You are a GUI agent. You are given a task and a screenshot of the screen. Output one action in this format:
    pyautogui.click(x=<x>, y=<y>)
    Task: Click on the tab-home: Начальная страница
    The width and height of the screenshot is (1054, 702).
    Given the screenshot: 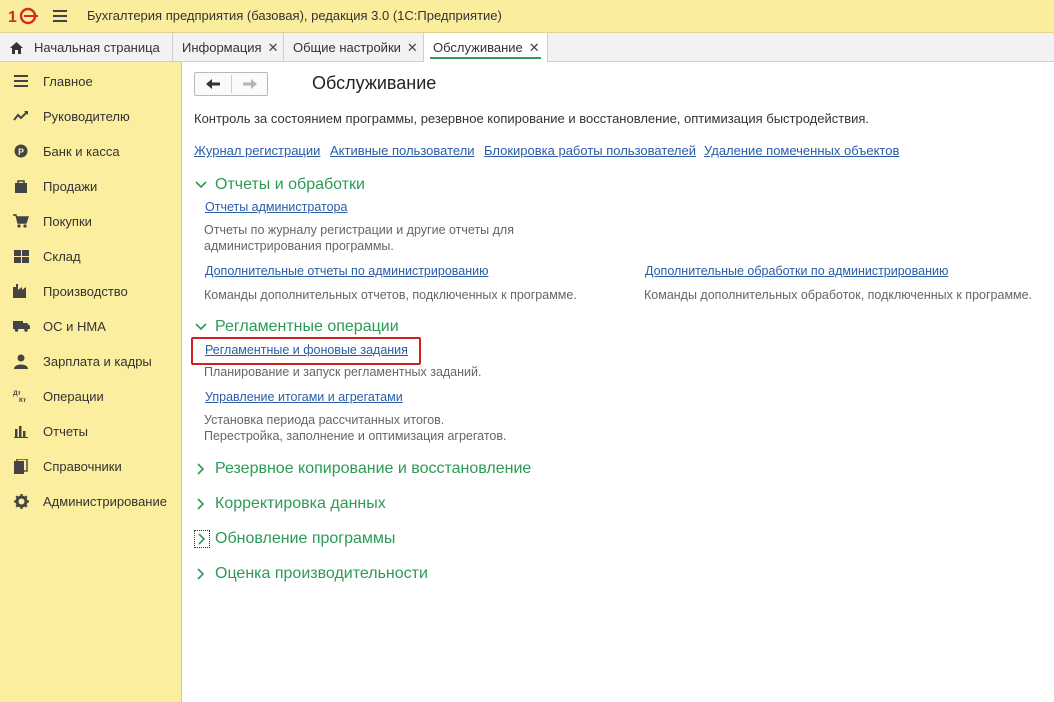 What is the action you would take?
    pyautogui.click(x=86, y=47)
    